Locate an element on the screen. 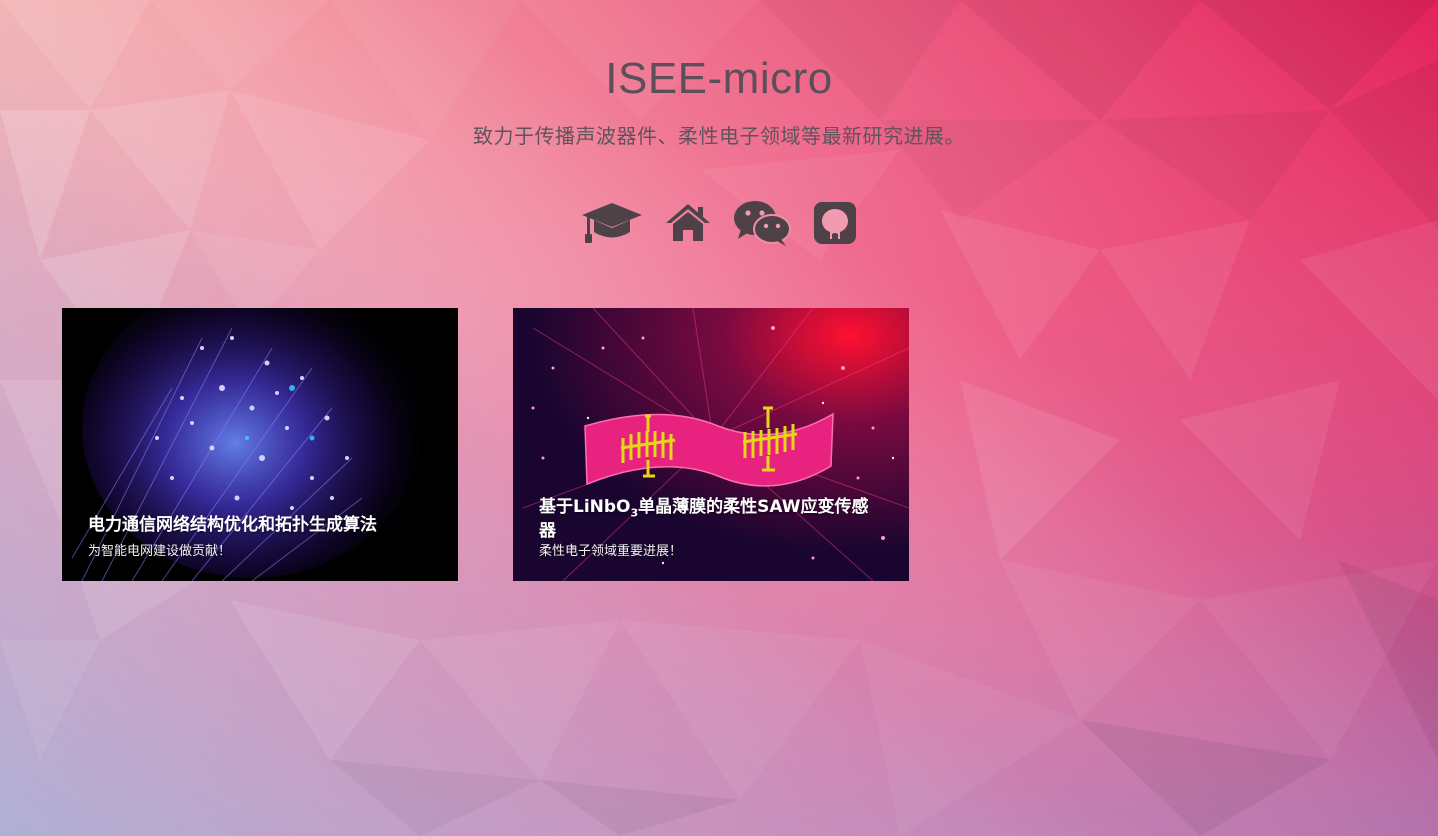 The width and height of the screenshot is (1438, 836). wechat-icon is located at coordinates (762, 223).